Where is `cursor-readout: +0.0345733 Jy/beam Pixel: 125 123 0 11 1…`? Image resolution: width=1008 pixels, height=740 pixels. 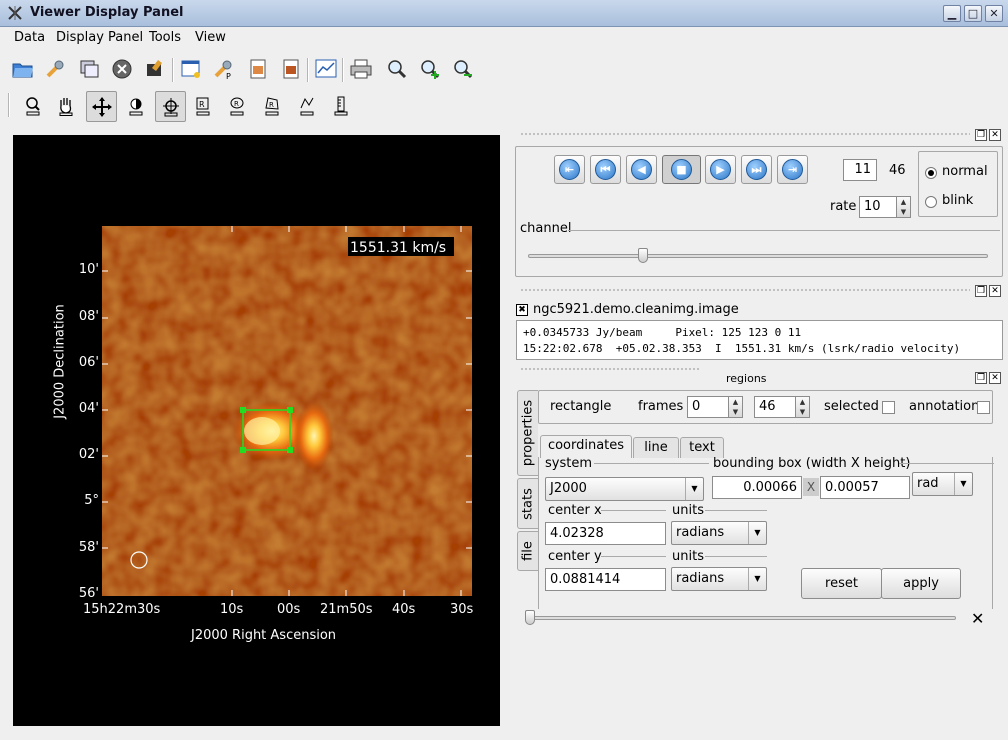
cursor-readout: +0.0345733 Jy/beam Pixel: 125 123 0 11 1… is located at coordinates (759, 340).